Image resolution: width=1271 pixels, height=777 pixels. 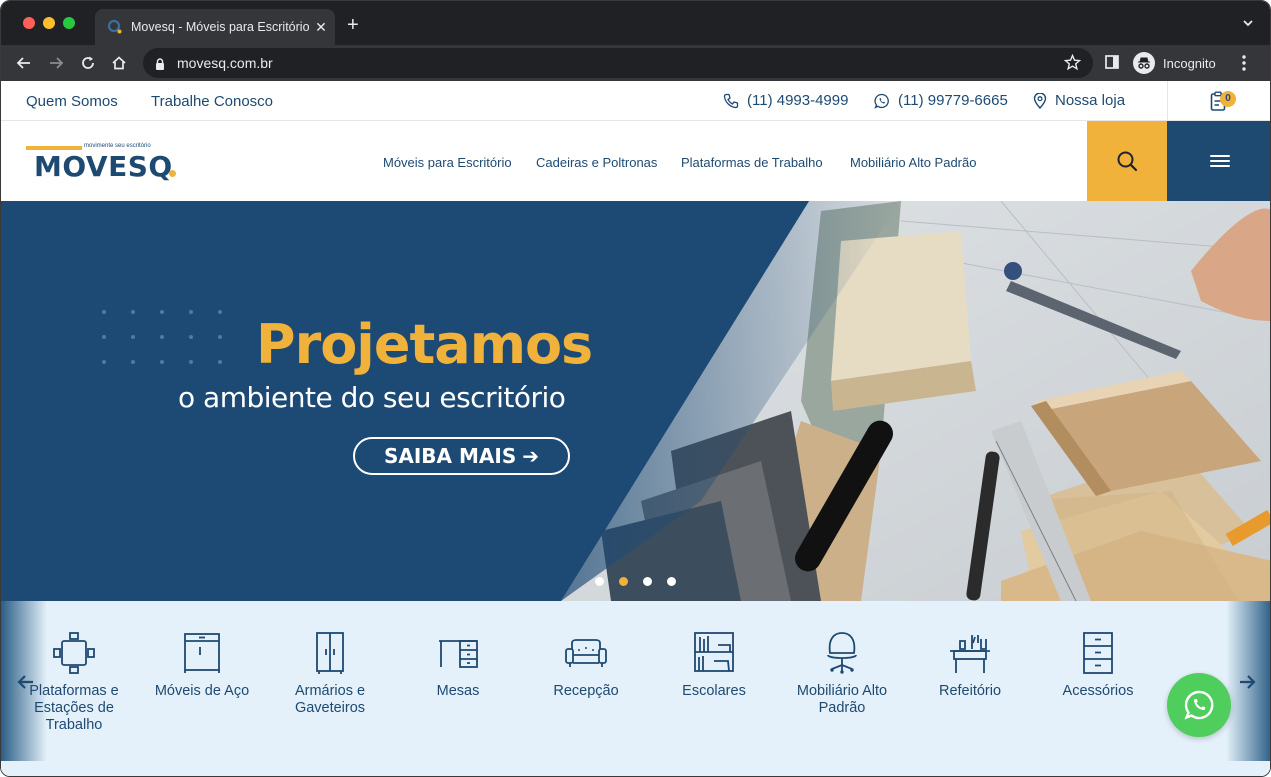 I want to click on category-label: Escolares, so click(x=714, y=691).